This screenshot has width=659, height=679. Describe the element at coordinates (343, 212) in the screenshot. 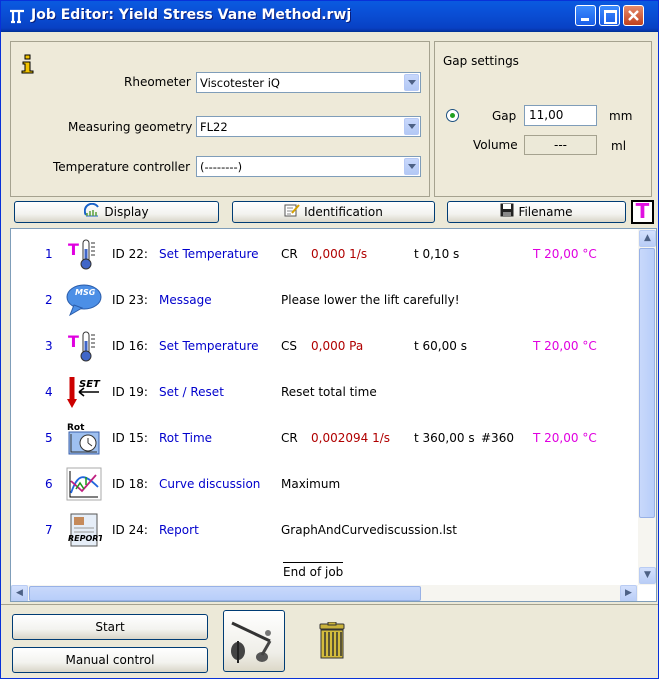

I see `identification-label: Identification` at that location.